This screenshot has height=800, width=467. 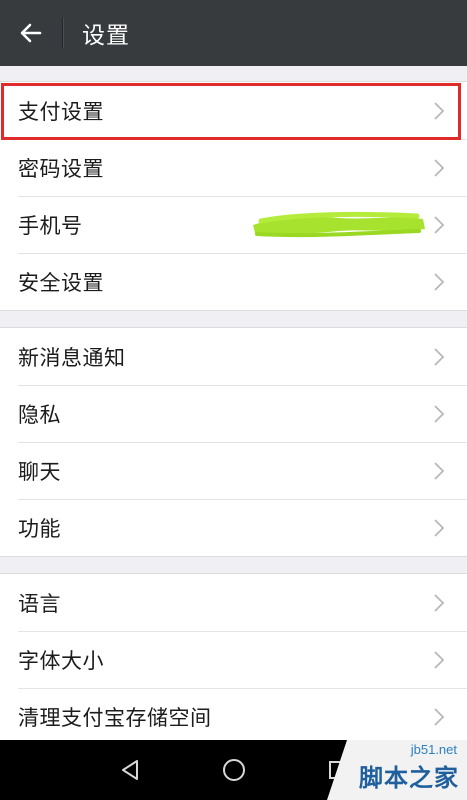 What do you see at coordinates (233, 33) in the screenshot?
I see `top-app-bar: 设置` at bounding box center [233, 33].